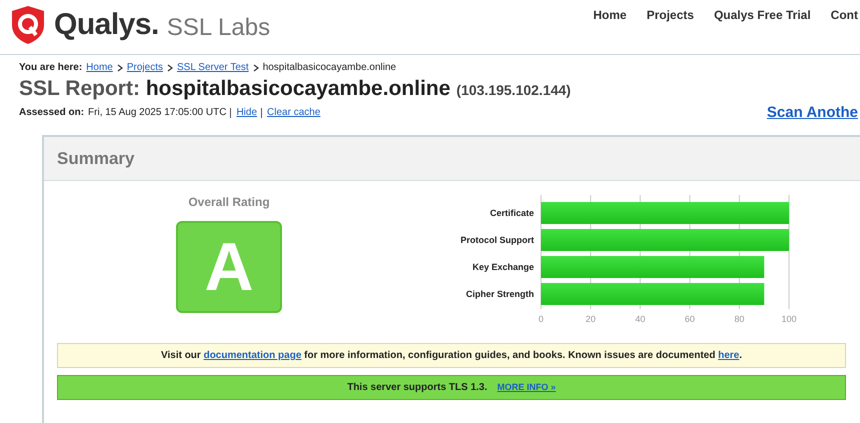 This screenshot has width=860, height=423. Describe the element at coordinates (451, 355) in the screenshot. I see `documentation-notice: Visit our documentation page for more information, configuration guides, and books. Known issues are documented here.` at that location.